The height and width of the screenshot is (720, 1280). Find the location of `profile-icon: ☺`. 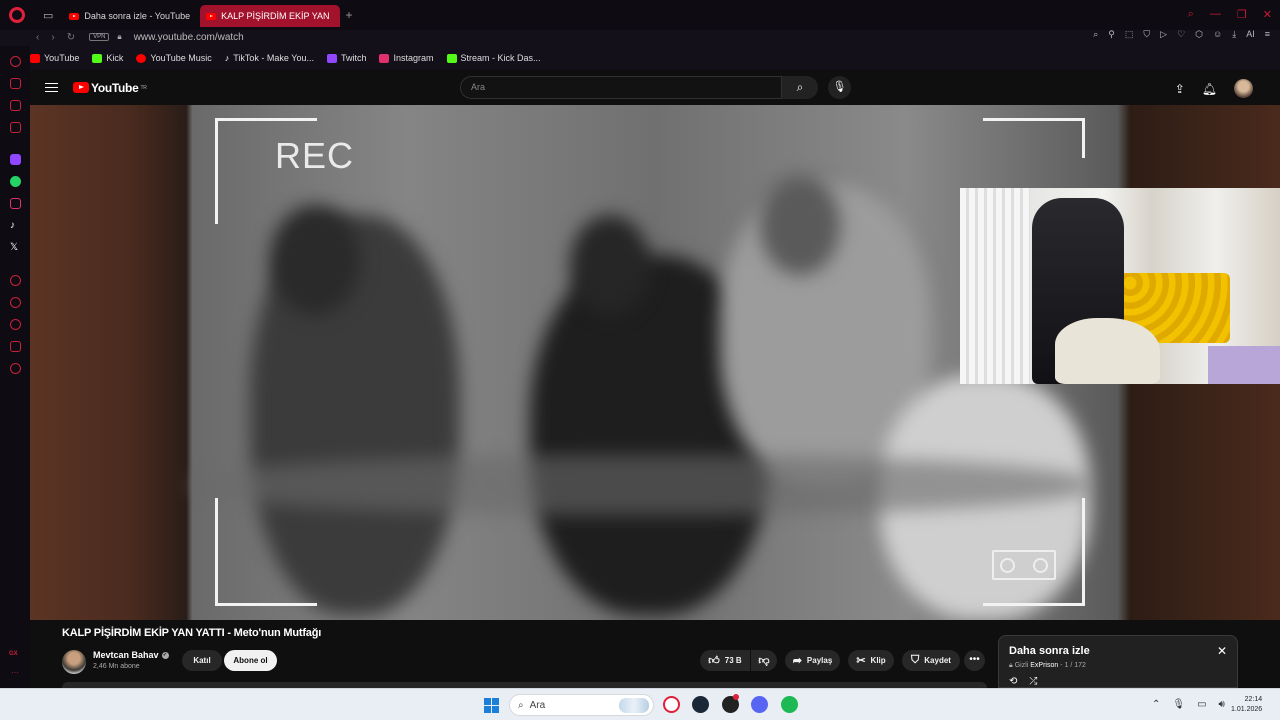

profile-icon: ☺ is located at coordinates (1217, 34).